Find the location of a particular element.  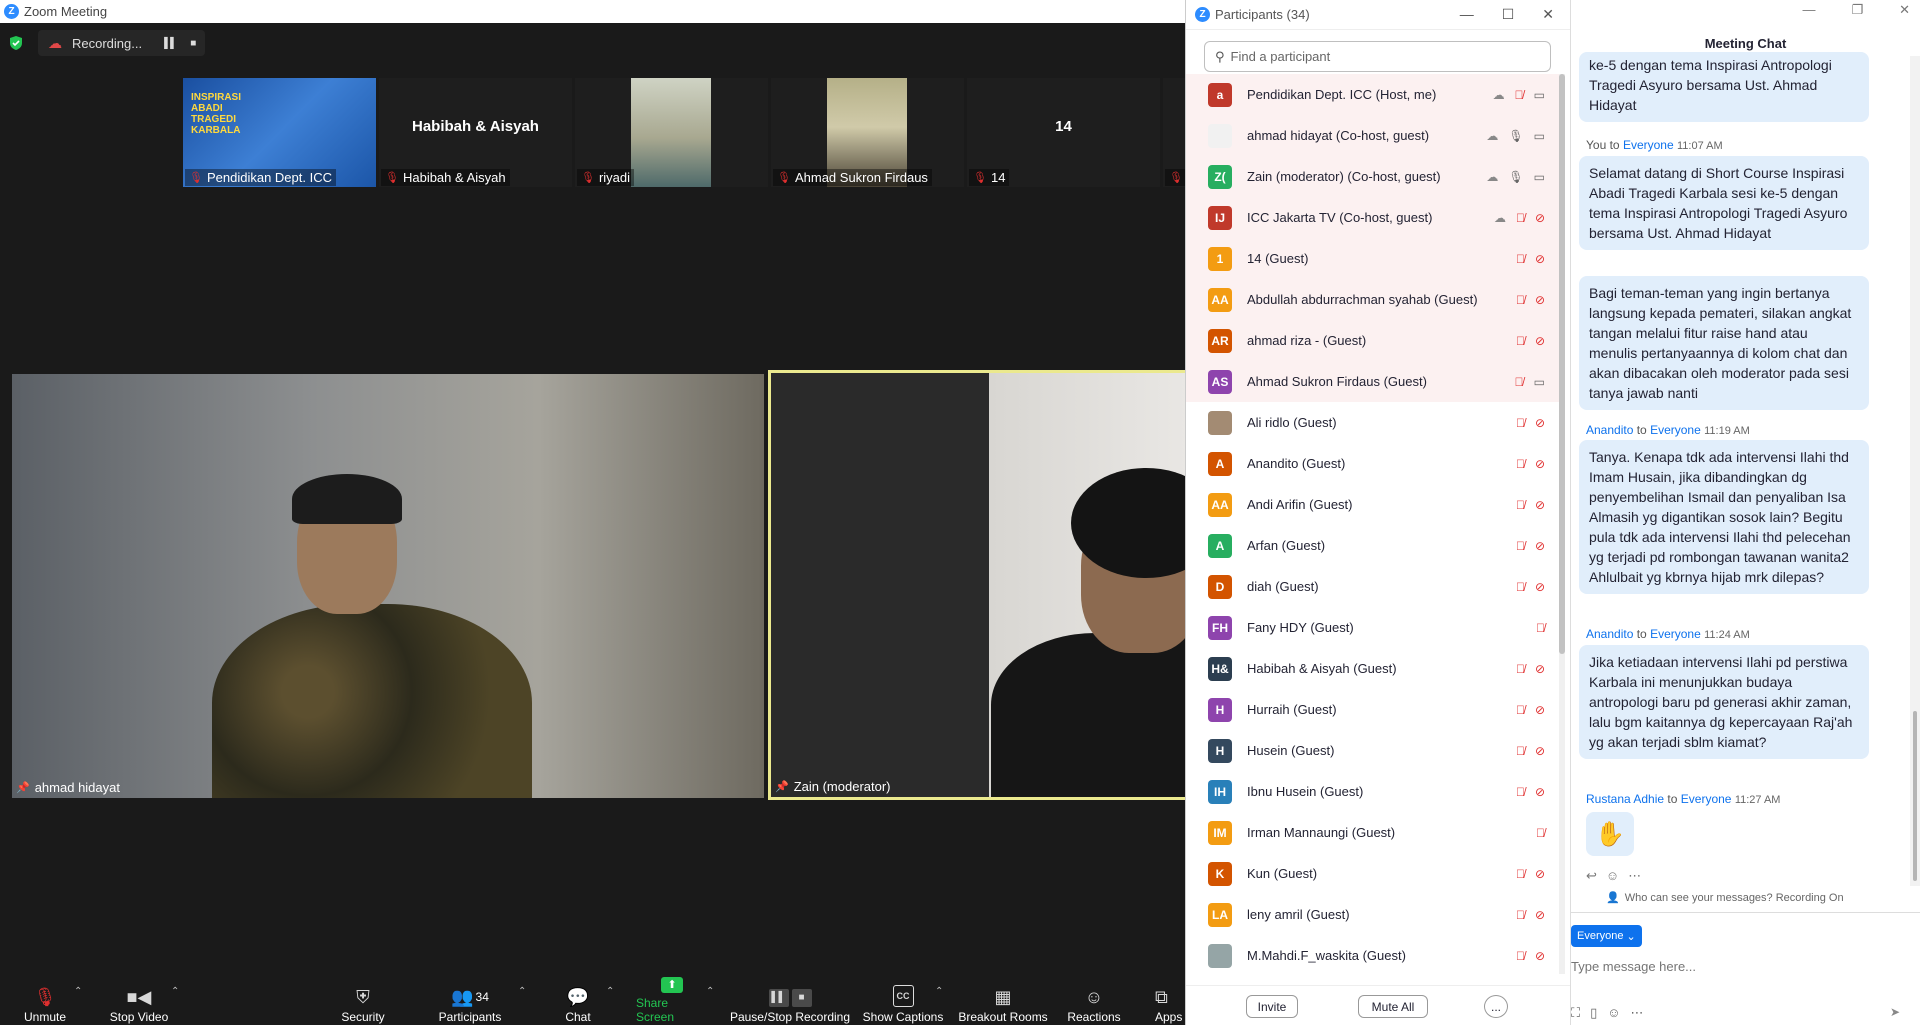

participant-row: ahmad hidayat (Co-host, guest) ☁ 🎙 ▭ is located at coordinates (1372, 135).